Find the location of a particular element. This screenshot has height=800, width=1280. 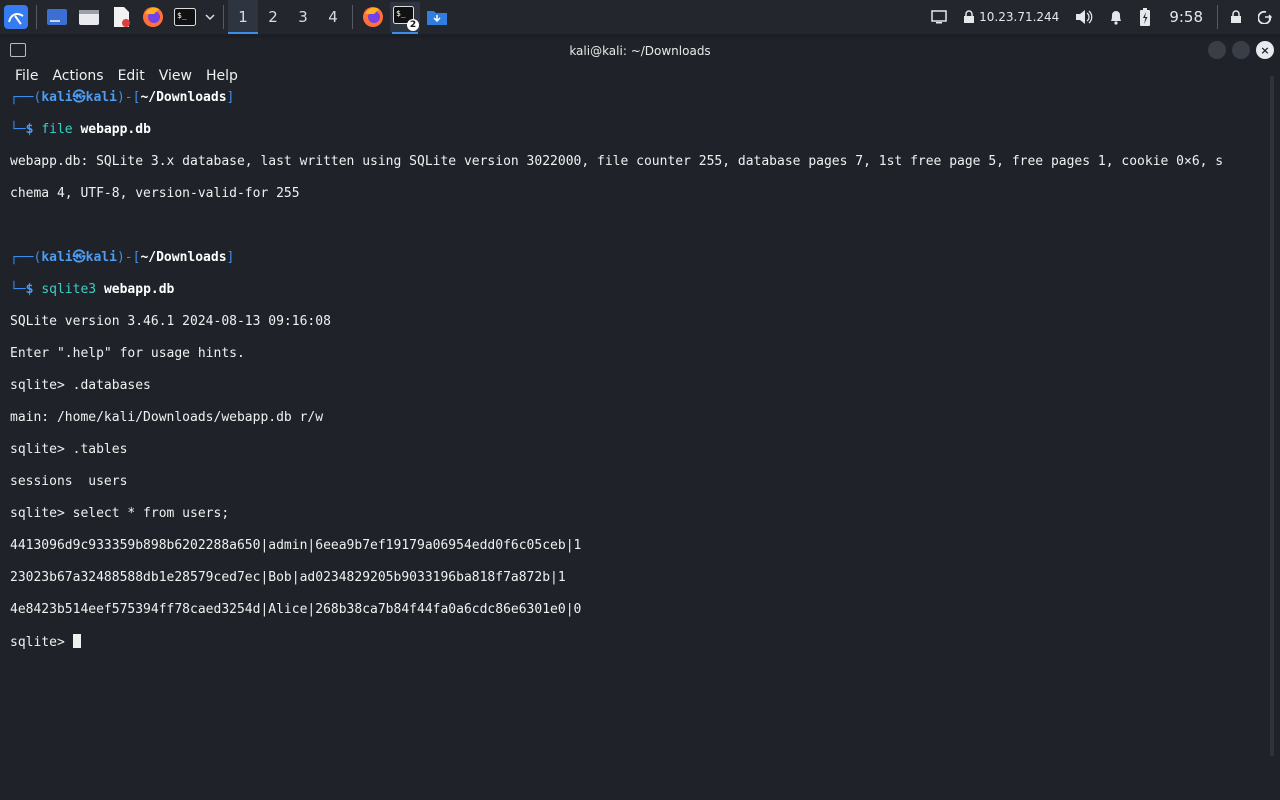

workspace-label: 2 is located at coordinates (273, 17).